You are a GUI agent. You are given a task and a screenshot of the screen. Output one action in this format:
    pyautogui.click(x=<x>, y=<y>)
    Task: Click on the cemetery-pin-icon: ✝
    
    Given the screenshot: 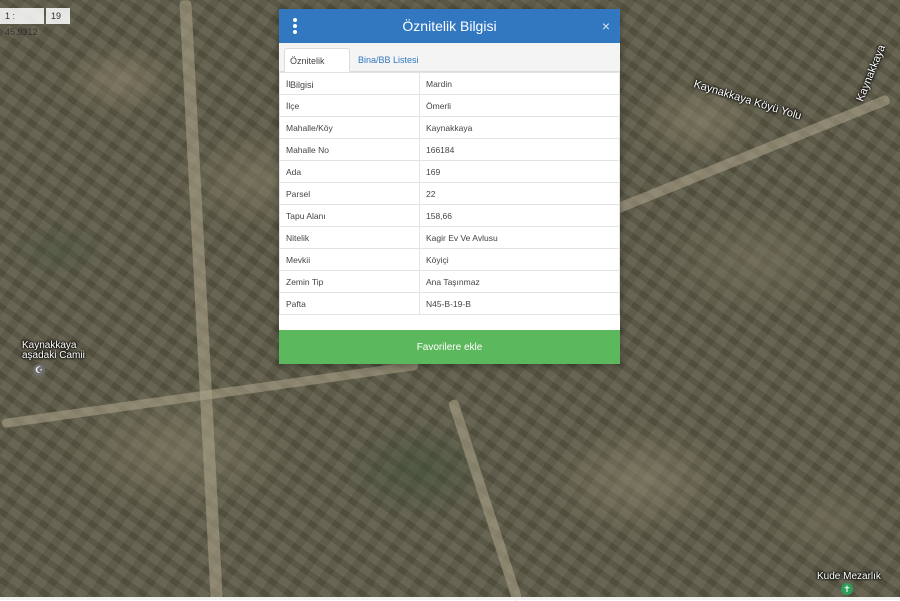 What is the action you would take?
    pyautogui.click(x=847, y=589)
    